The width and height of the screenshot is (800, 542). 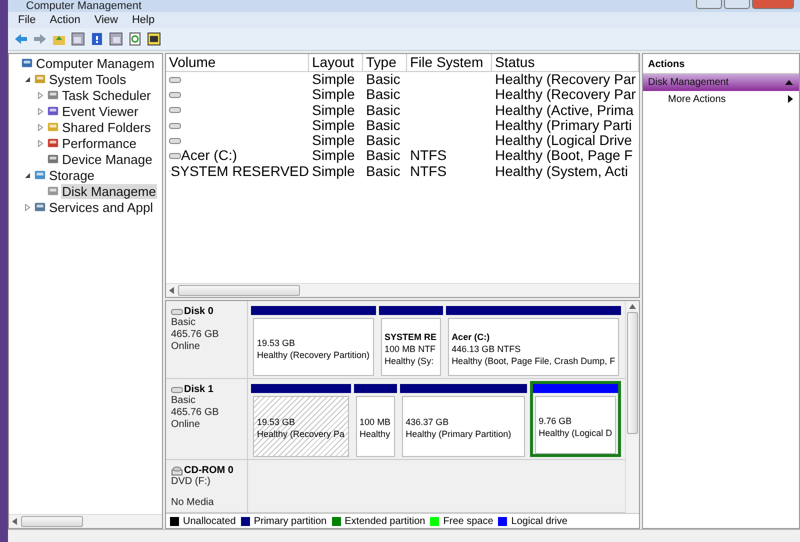 I want to click on disk-info-text: DVD (F:), so click(x=191, y=482).